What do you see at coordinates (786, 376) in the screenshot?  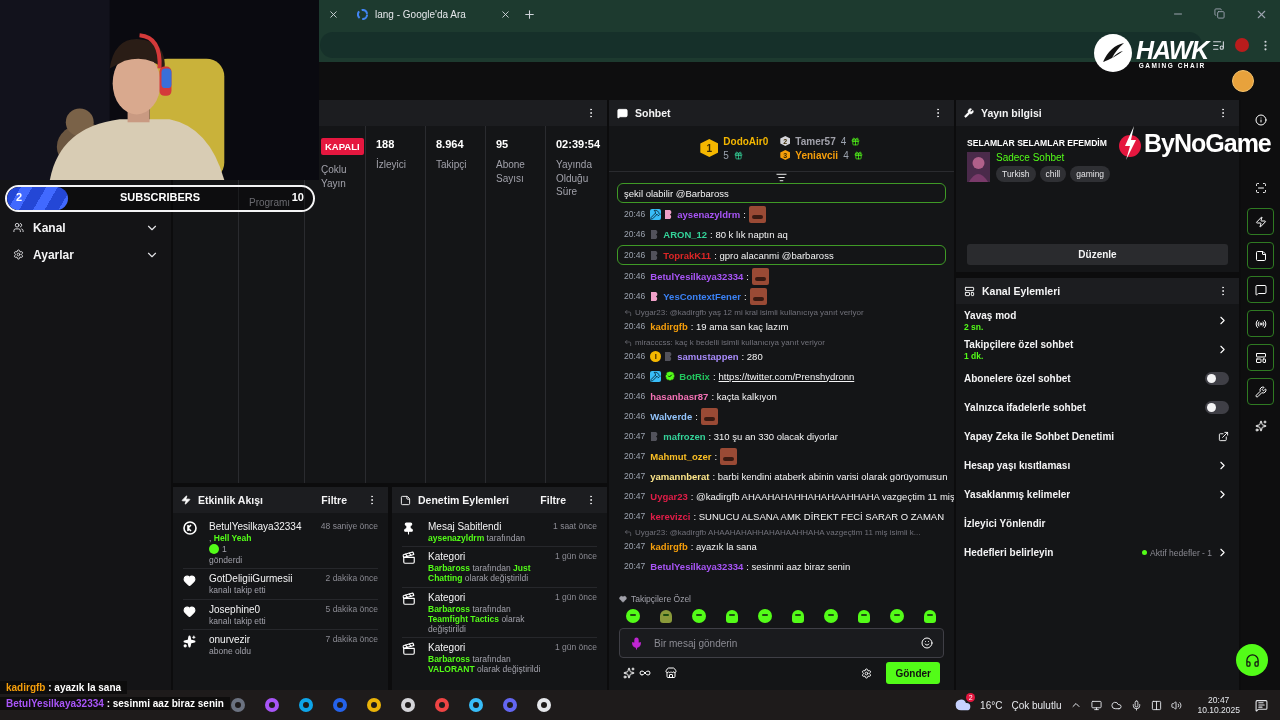 I see `message-link: https://twitter.com/Prenshydronn` at bounding box center [786, 376].